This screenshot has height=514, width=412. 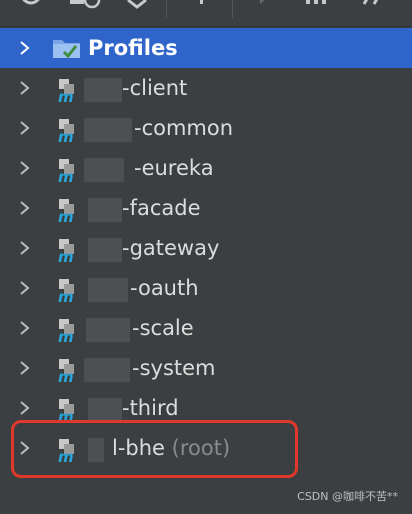 I want to click on module-name-suffix: -eureka, so click(x=174, y=168).